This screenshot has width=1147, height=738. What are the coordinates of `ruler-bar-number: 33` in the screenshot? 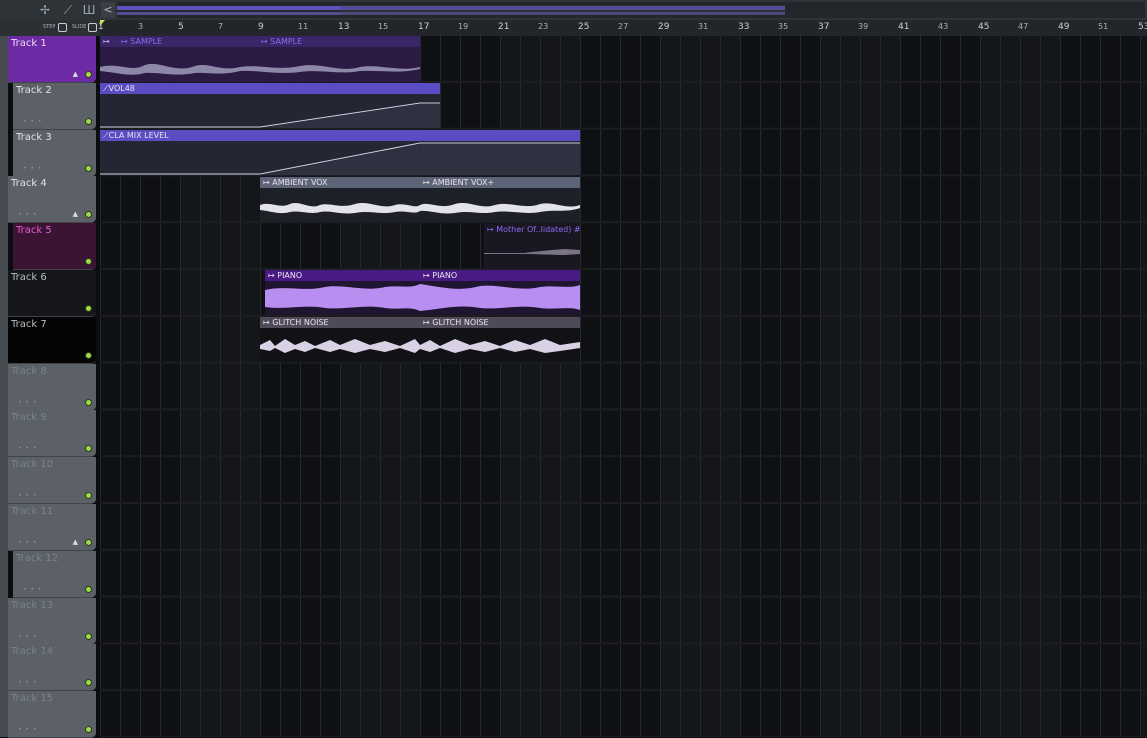 It's located at (744, 27).